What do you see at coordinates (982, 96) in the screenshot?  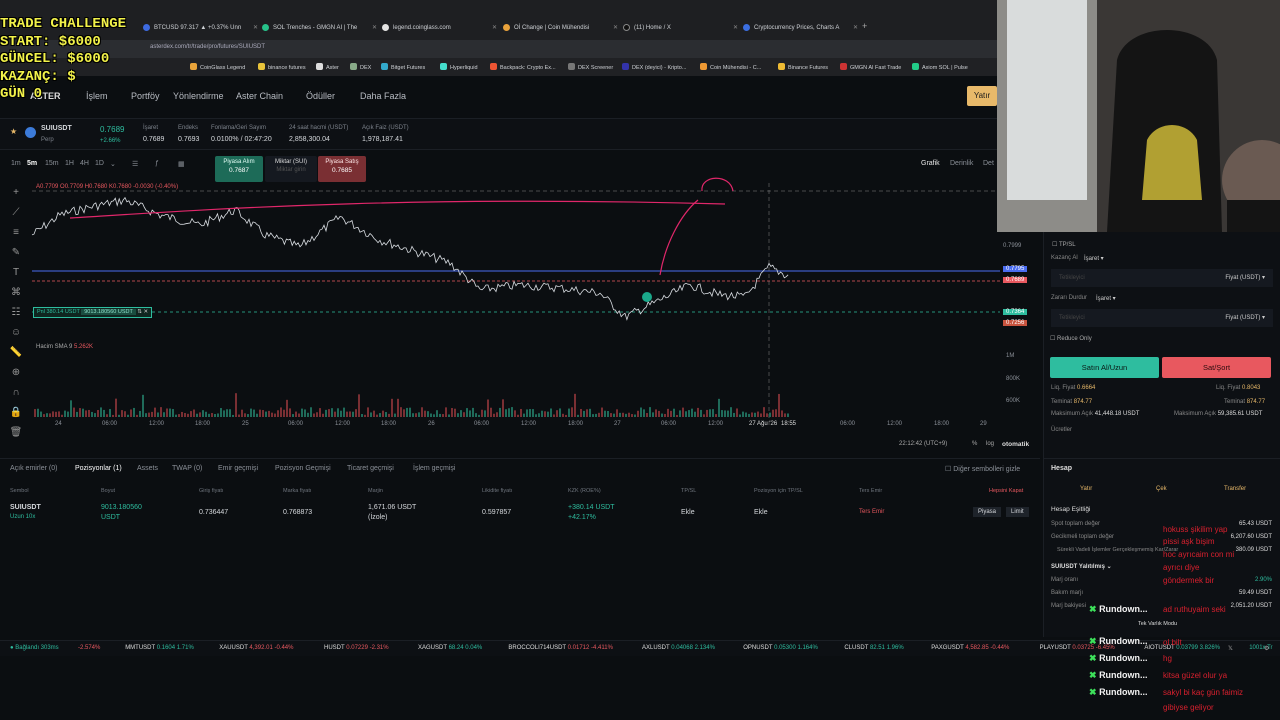 I see `deposit-button: Yatır` at bounding box center [982, 96].